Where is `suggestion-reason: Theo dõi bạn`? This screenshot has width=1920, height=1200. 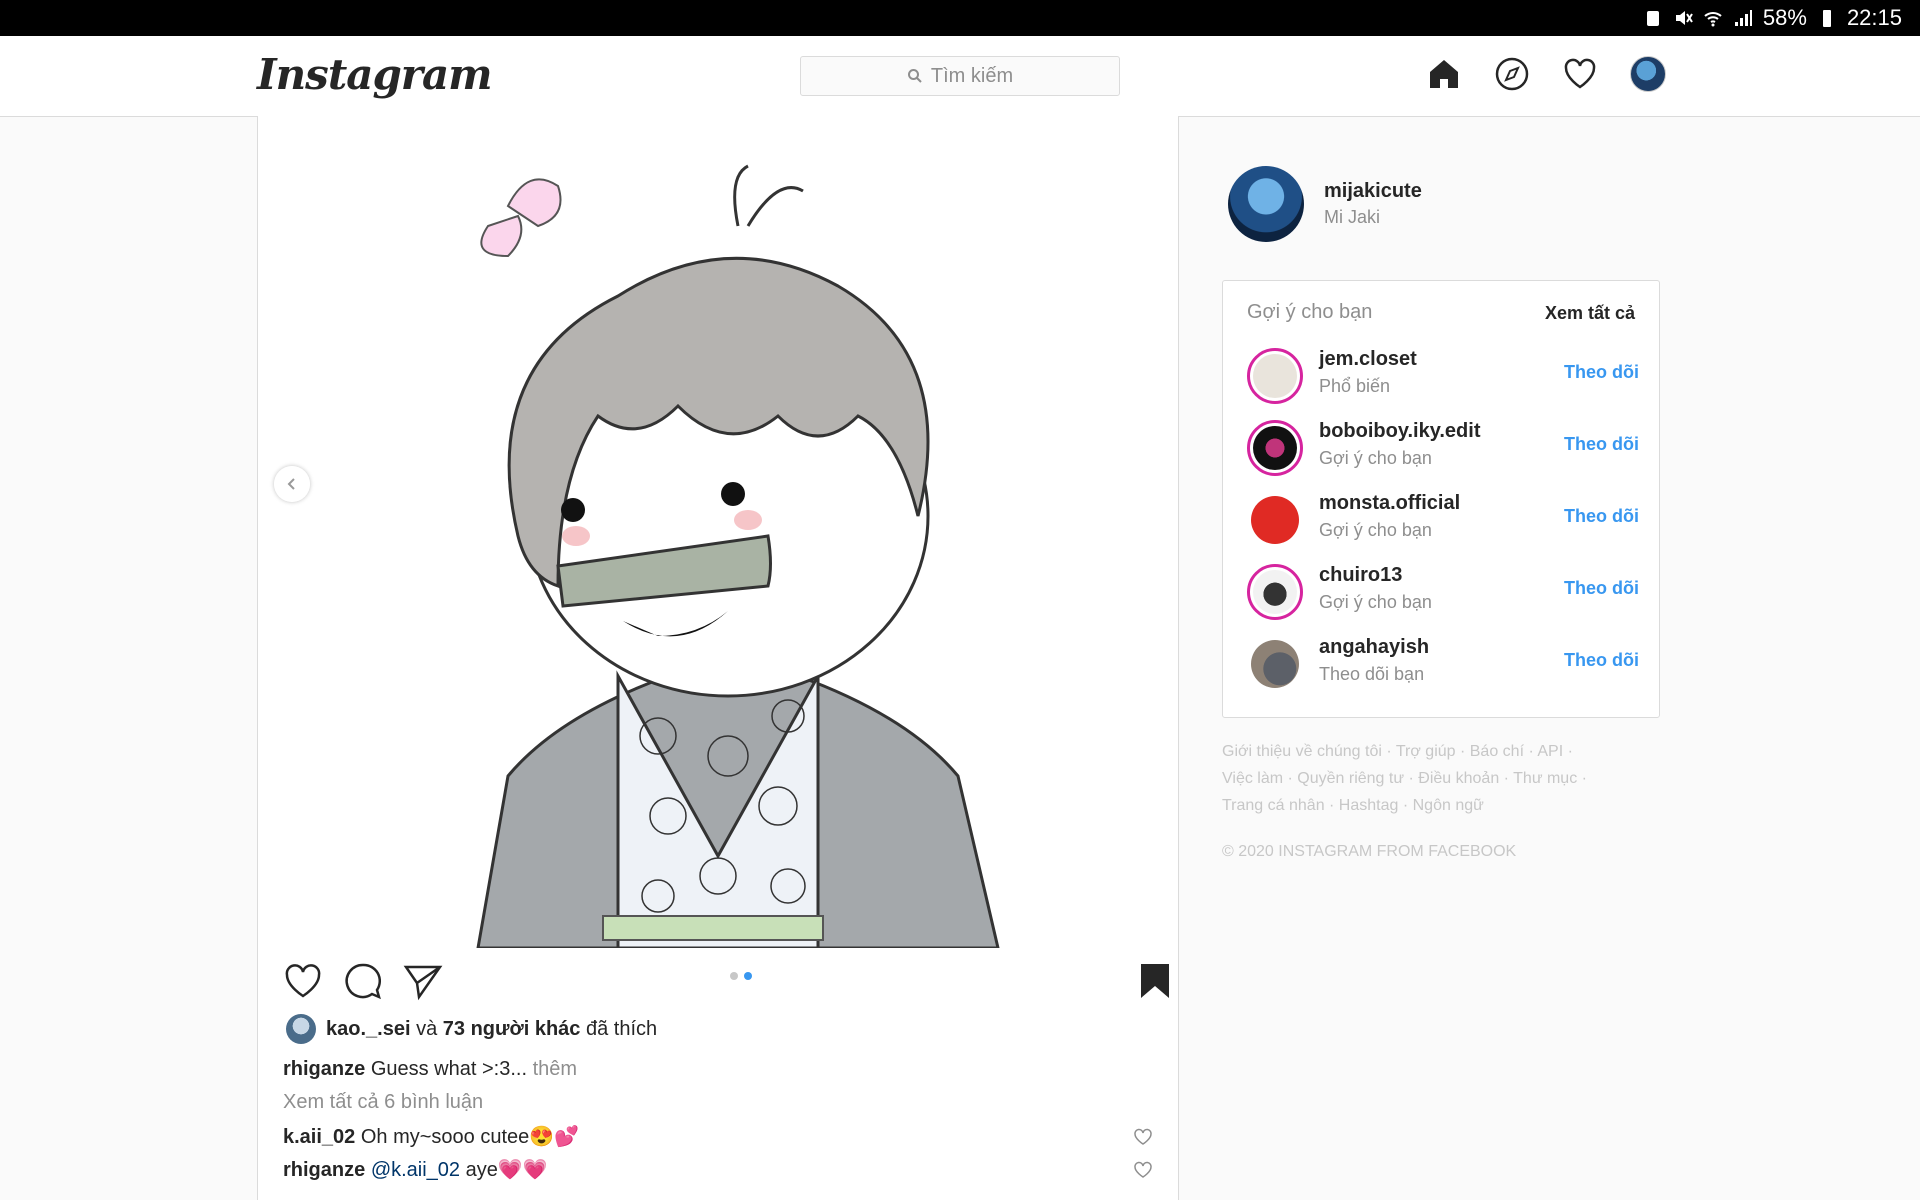 suggestion-reason: Theo dõi bạn is located at coordinates (1372, 674).